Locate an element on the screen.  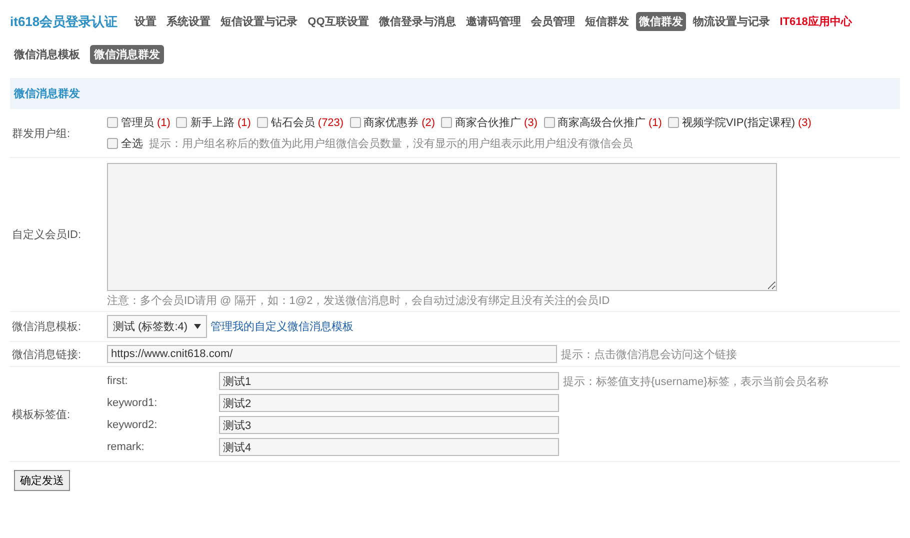
note-text: 注意：多个会员ID请用 @ 隔开，如：1@2，发送微信消息时，会自动过滤没有绑定且没有关注的会员ID is located at coordinates (359, 301).